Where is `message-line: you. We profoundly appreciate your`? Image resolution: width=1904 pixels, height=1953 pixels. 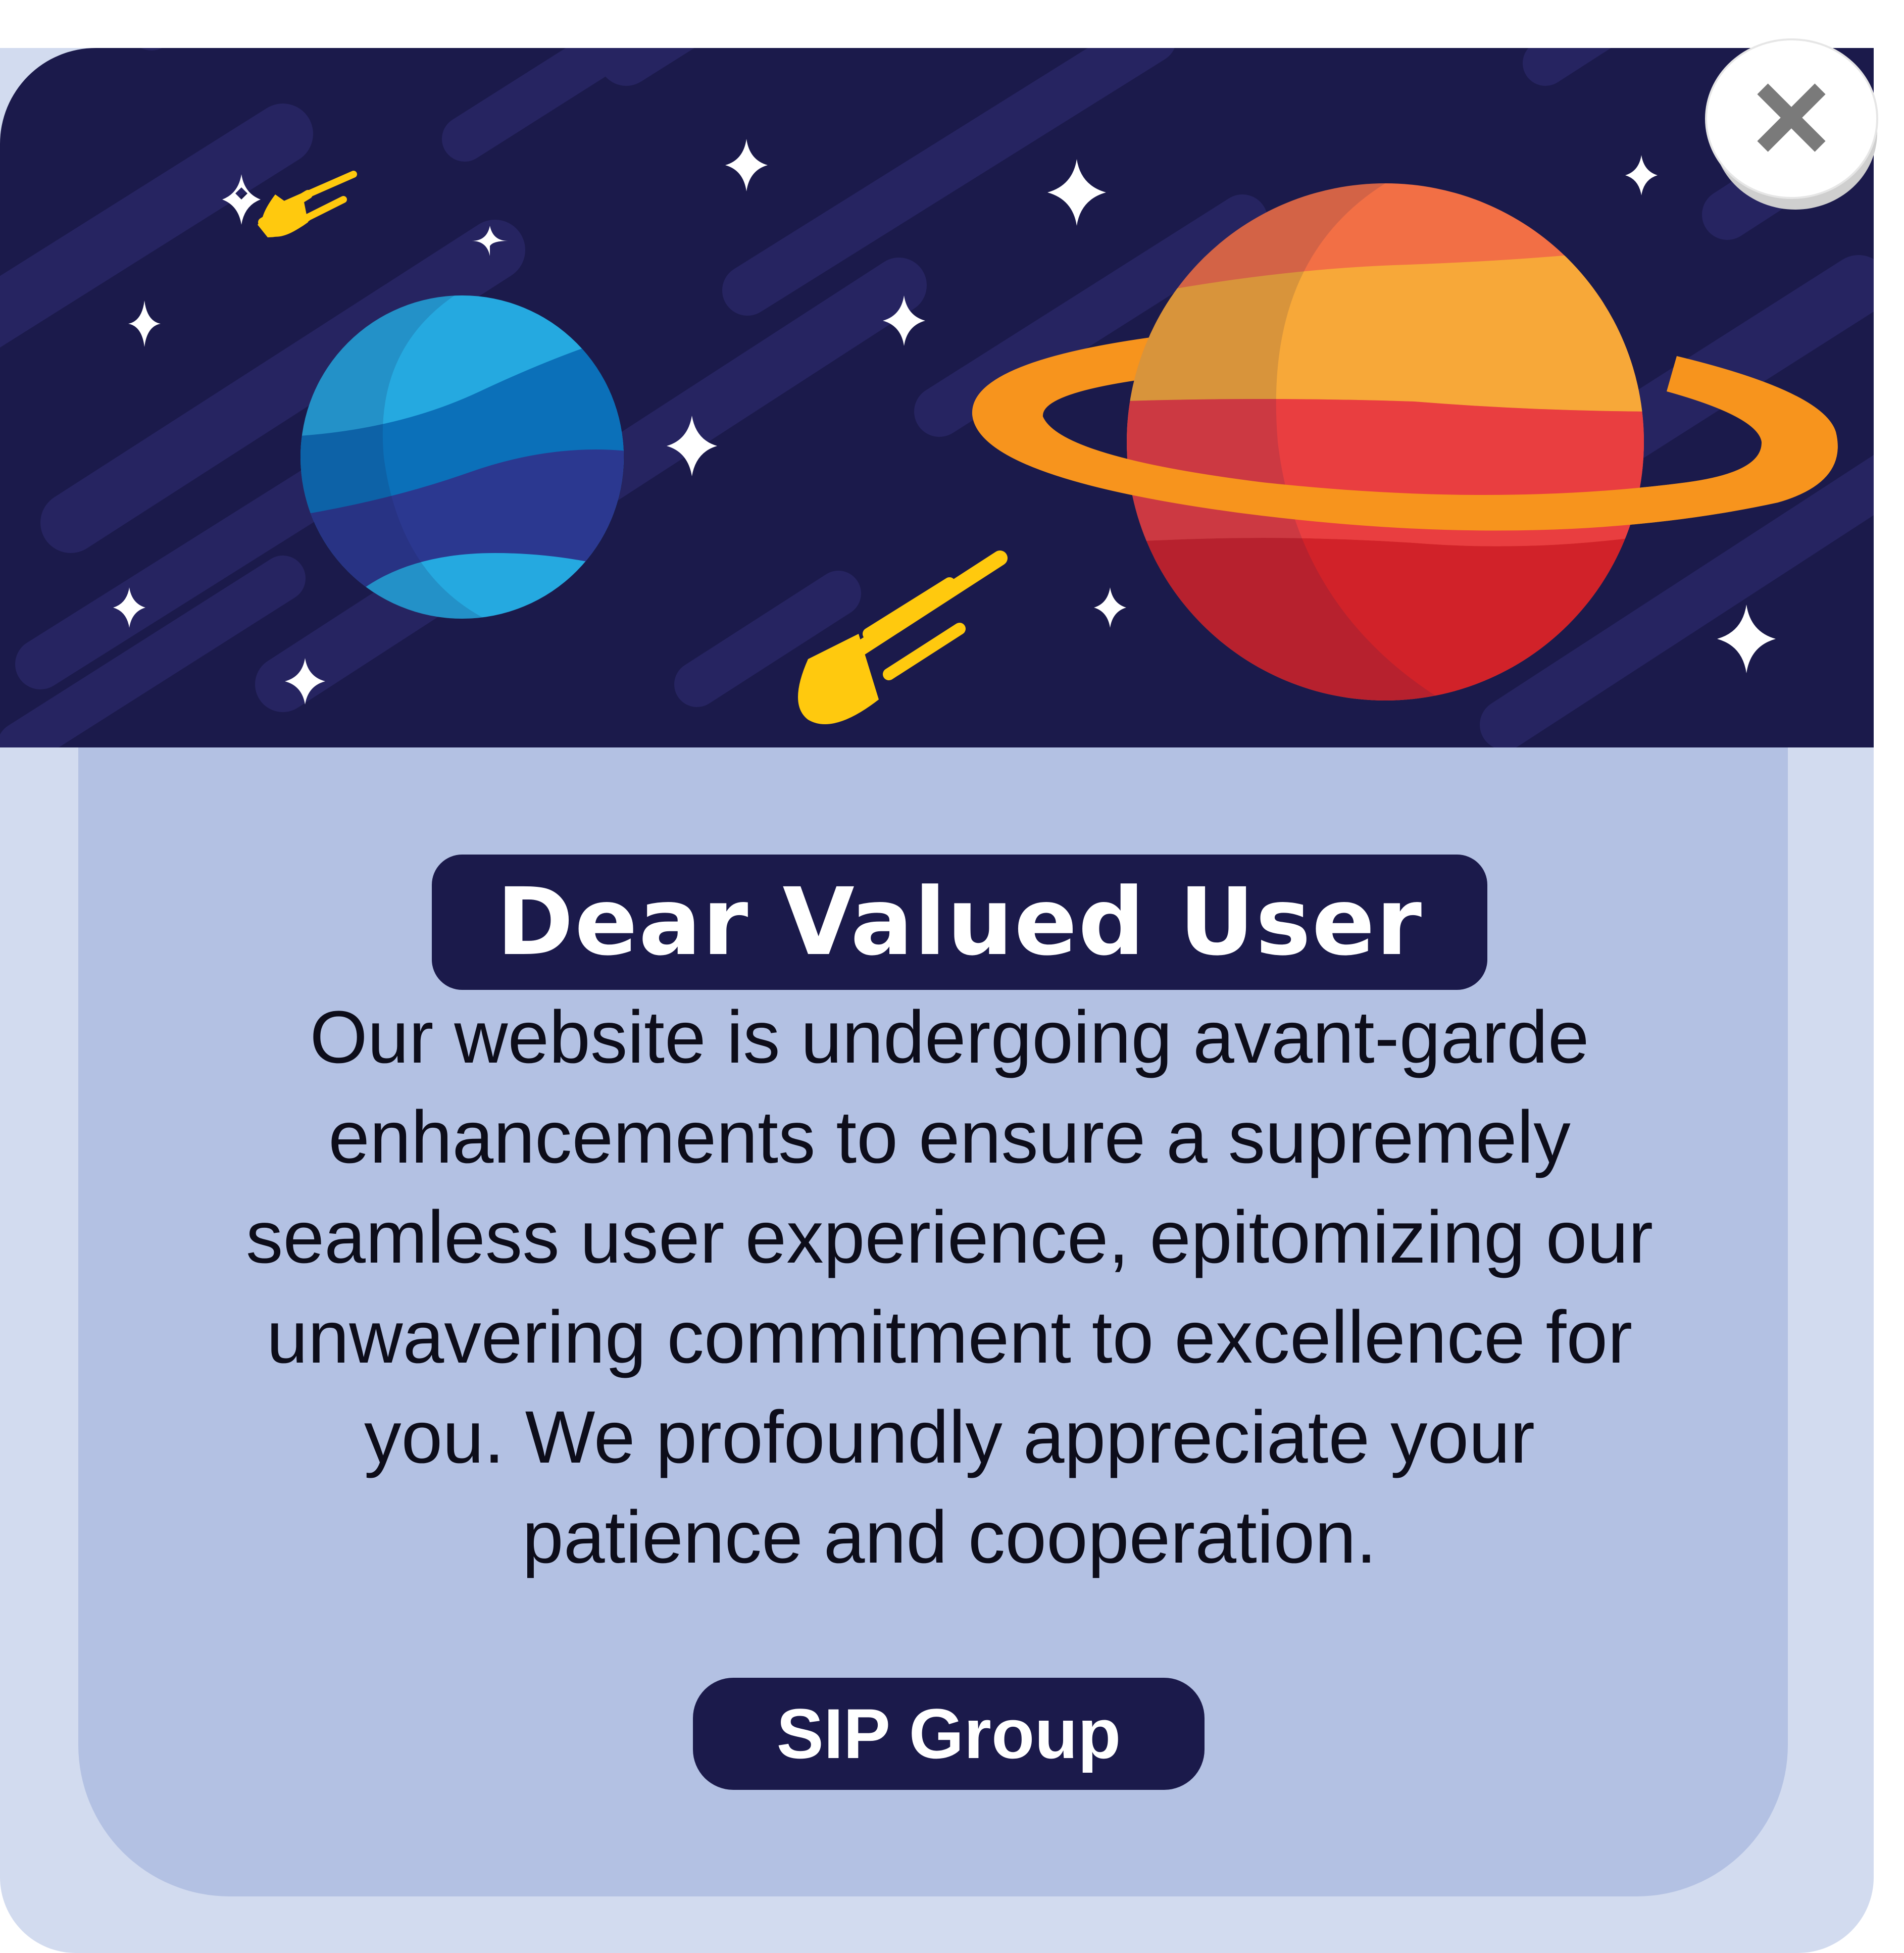
message-line: you. We profoundly appreciate your is located at coordinates (950, 1438).